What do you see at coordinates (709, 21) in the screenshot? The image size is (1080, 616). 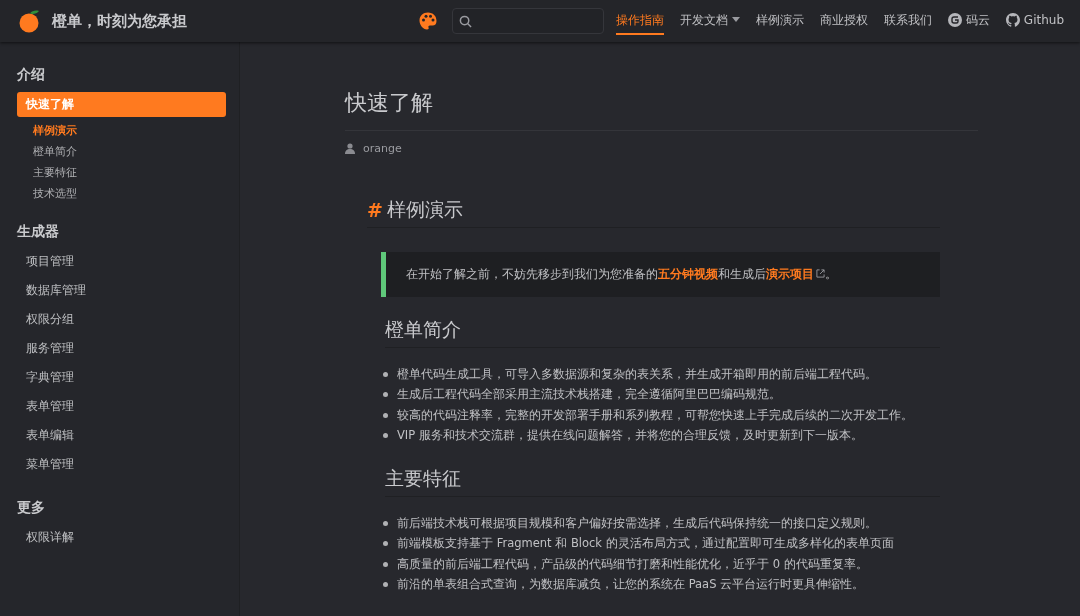 I see `nav-link: 开发文档` at bounding box center [709, 21].